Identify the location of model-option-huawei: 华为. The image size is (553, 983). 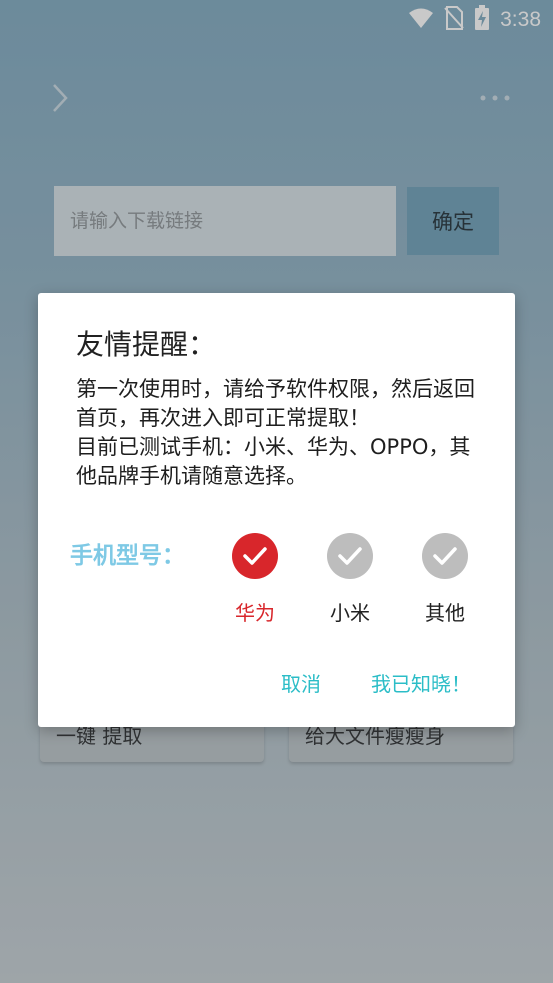
(255, 581).